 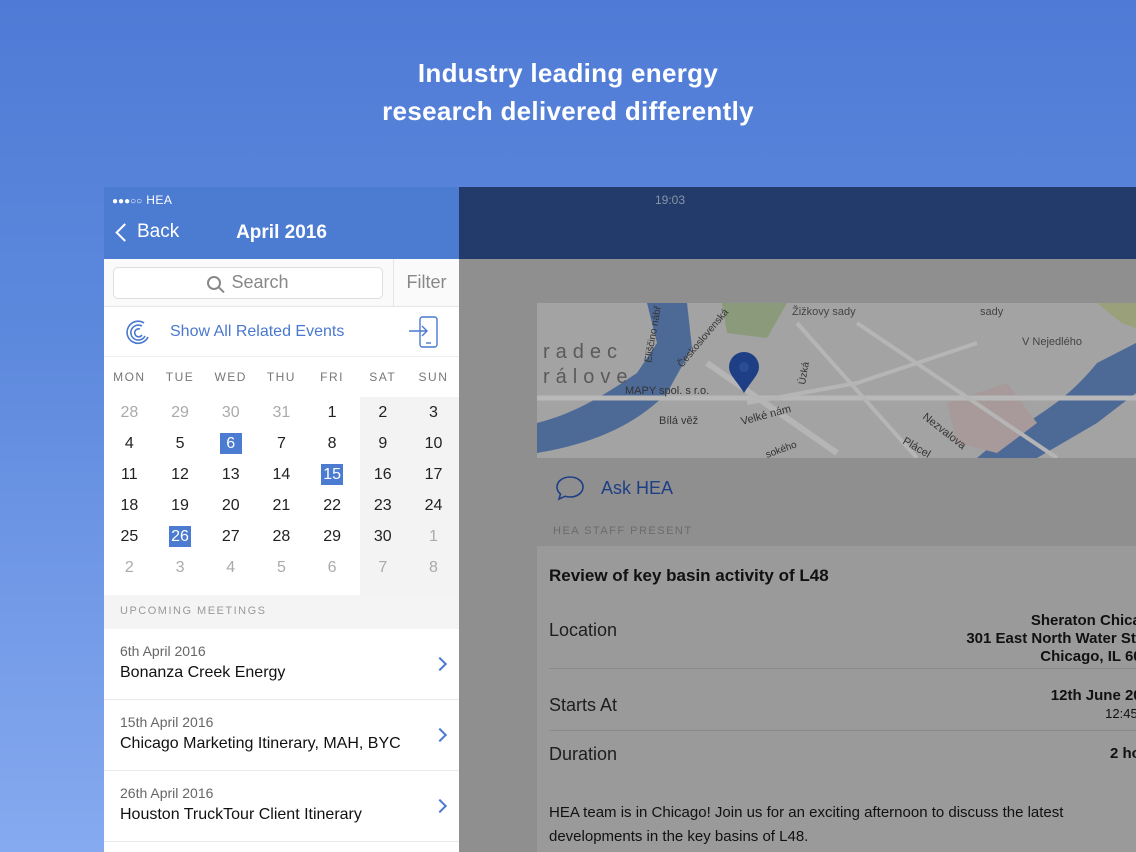 I want to click on search-input: Search, so click(x=248, y=282).